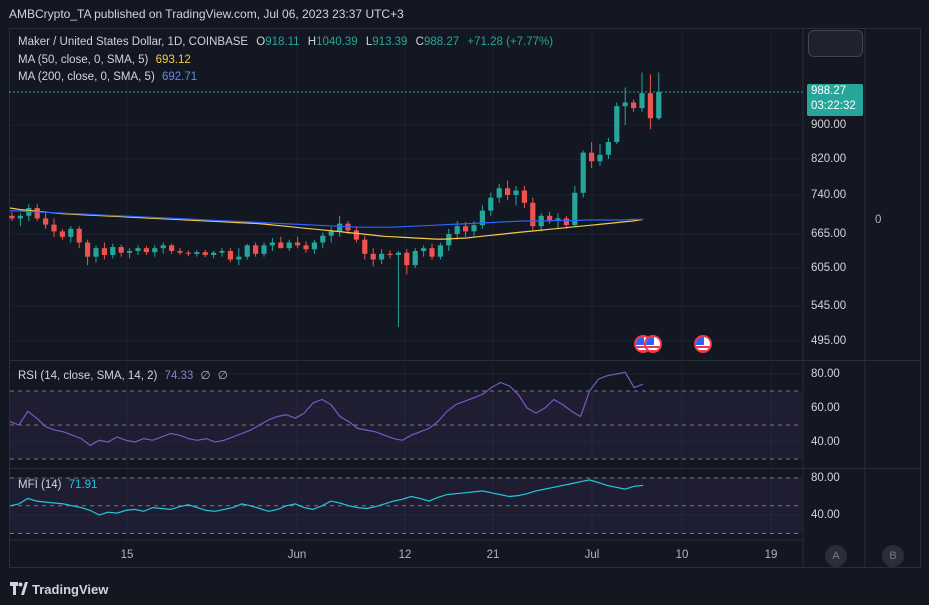 This screenshot has height=605, width=929. What do you see at coordinates (88, 376) in the screenshot?
I see `rsi-label: RSI (14, close, SMA, 14, 2)` at bounding box center [88, 376].